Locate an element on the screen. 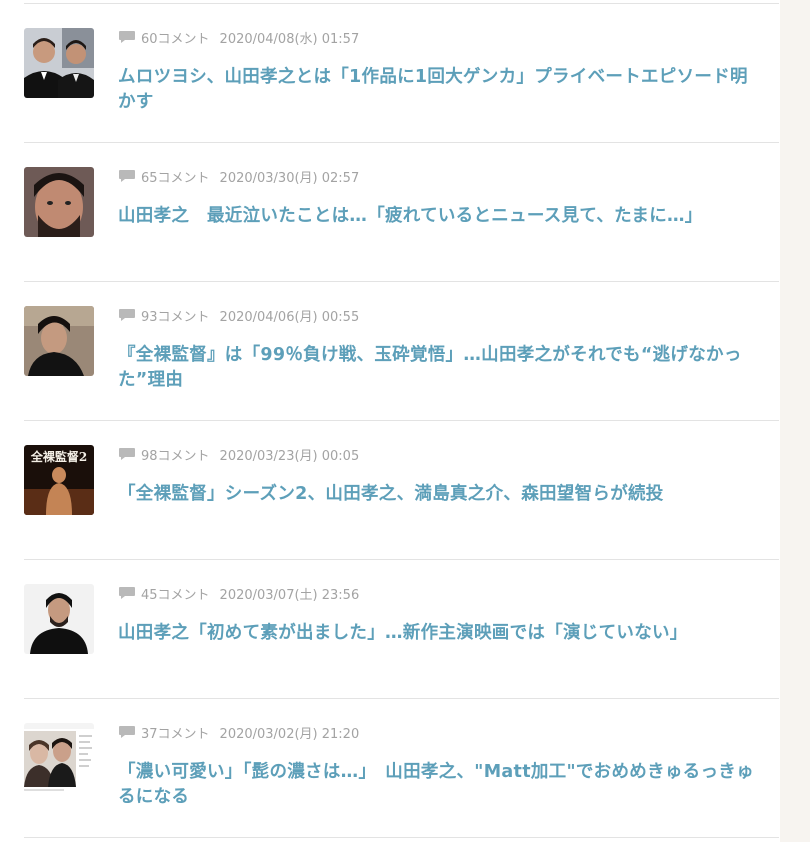 Image resolution: width=810 pixels, height=842 pixels. article-title-link: 山田孝之 最近泣いたことは…「疲れているとニュース見て、たまに…」 is located at coordinates (438, 216).